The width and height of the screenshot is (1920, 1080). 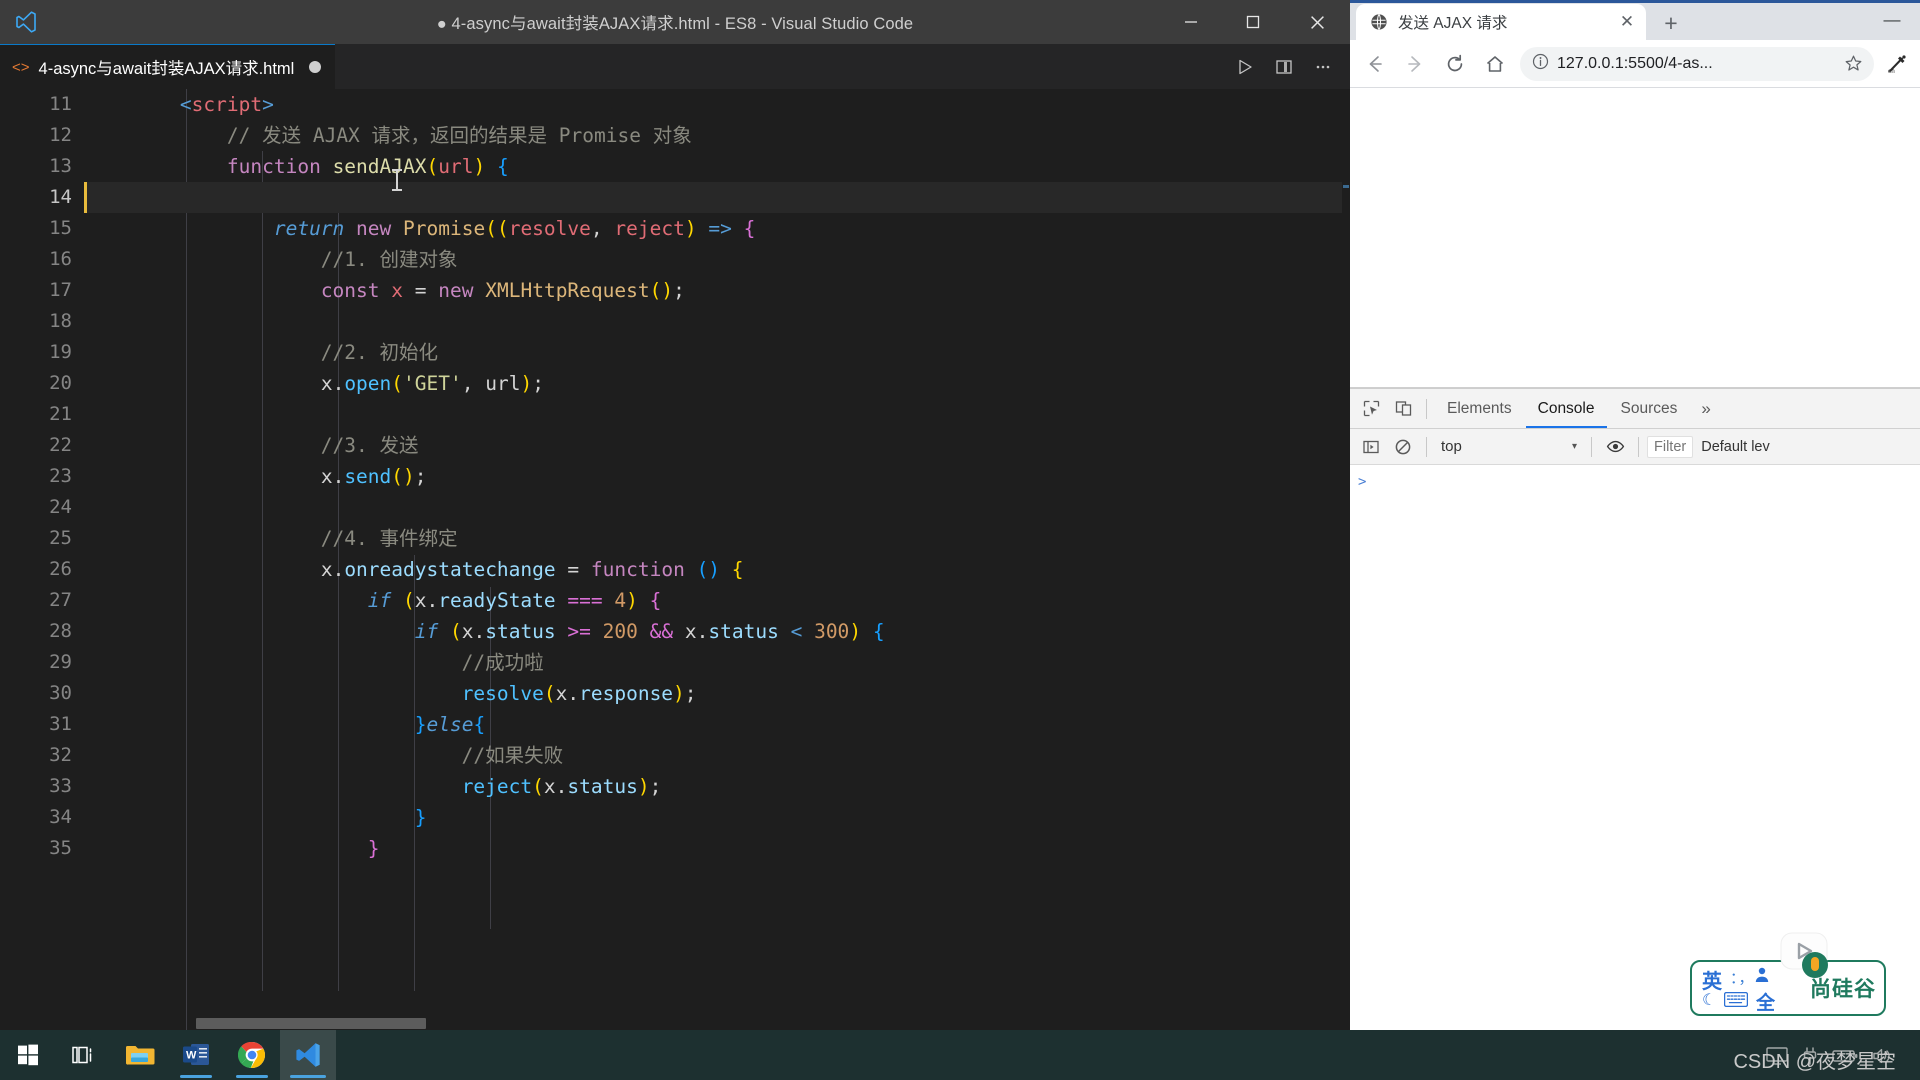 What do you see at coordinates (1804, 955) in the screenshot?
I see `video-play-badge-icon` at bounding box center [1804, 955].